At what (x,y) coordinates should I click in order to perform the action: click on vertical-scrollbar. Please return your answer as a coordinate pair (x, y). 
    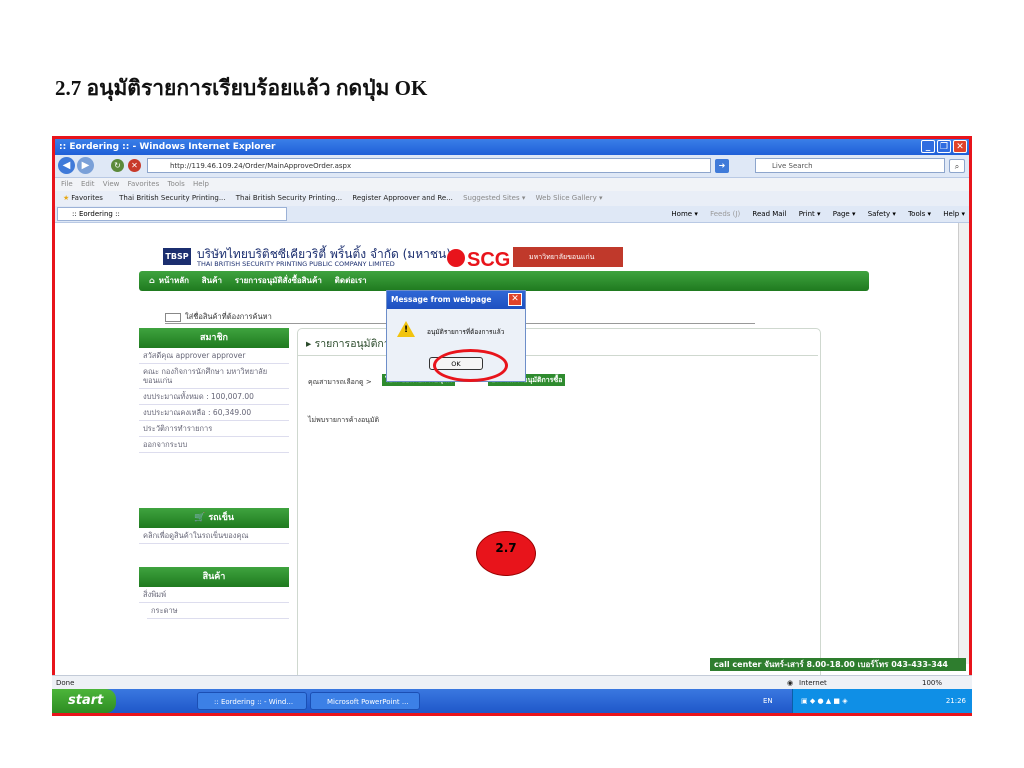
    Looking at the image, I should click on (963, 443).